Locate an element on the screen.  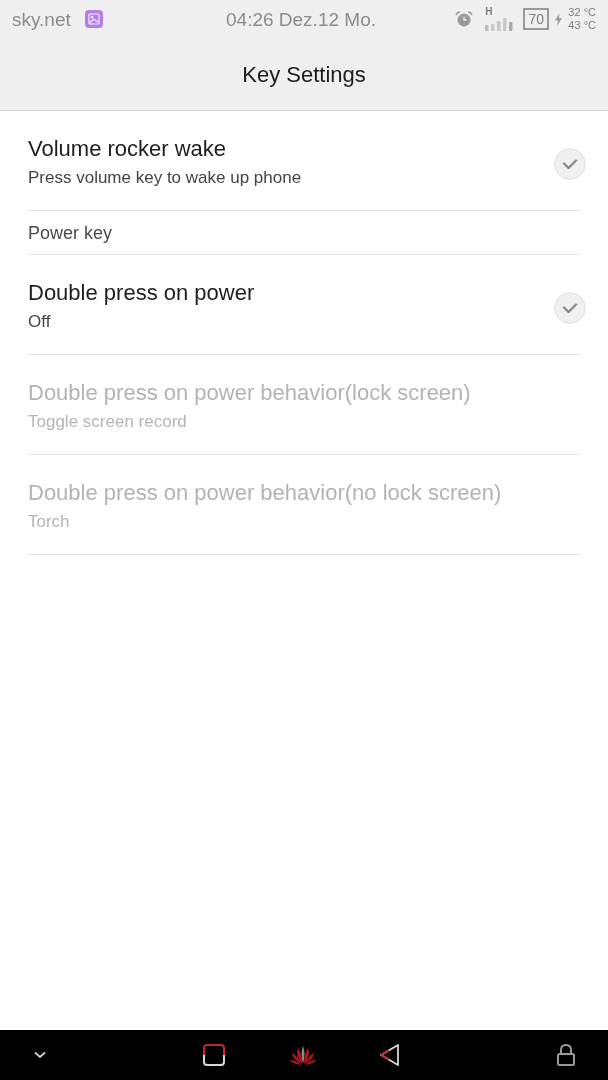
temperature-reading: 43 °C is located at coordinates (582, 25).